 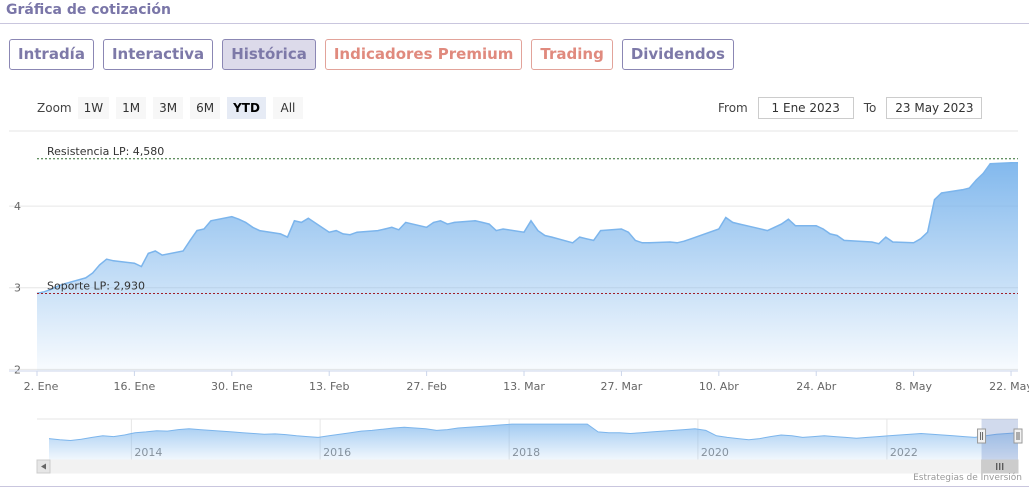 I want to click on x-tick-label: 16. Ene, so click(x=135, y=386).